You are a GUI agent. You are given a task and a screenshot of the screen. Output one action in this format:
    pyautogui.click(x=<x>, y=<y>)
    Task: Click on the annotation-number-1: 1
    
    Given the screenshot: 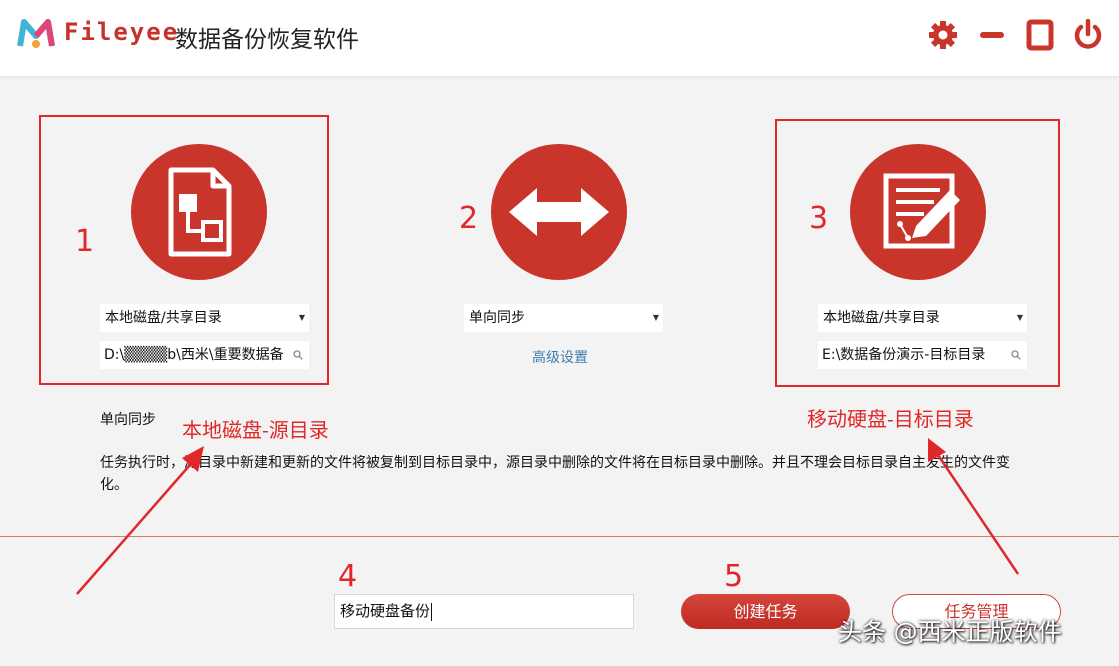 What is the action you would take?
    pyautogui.click(x=85, y=241)
    